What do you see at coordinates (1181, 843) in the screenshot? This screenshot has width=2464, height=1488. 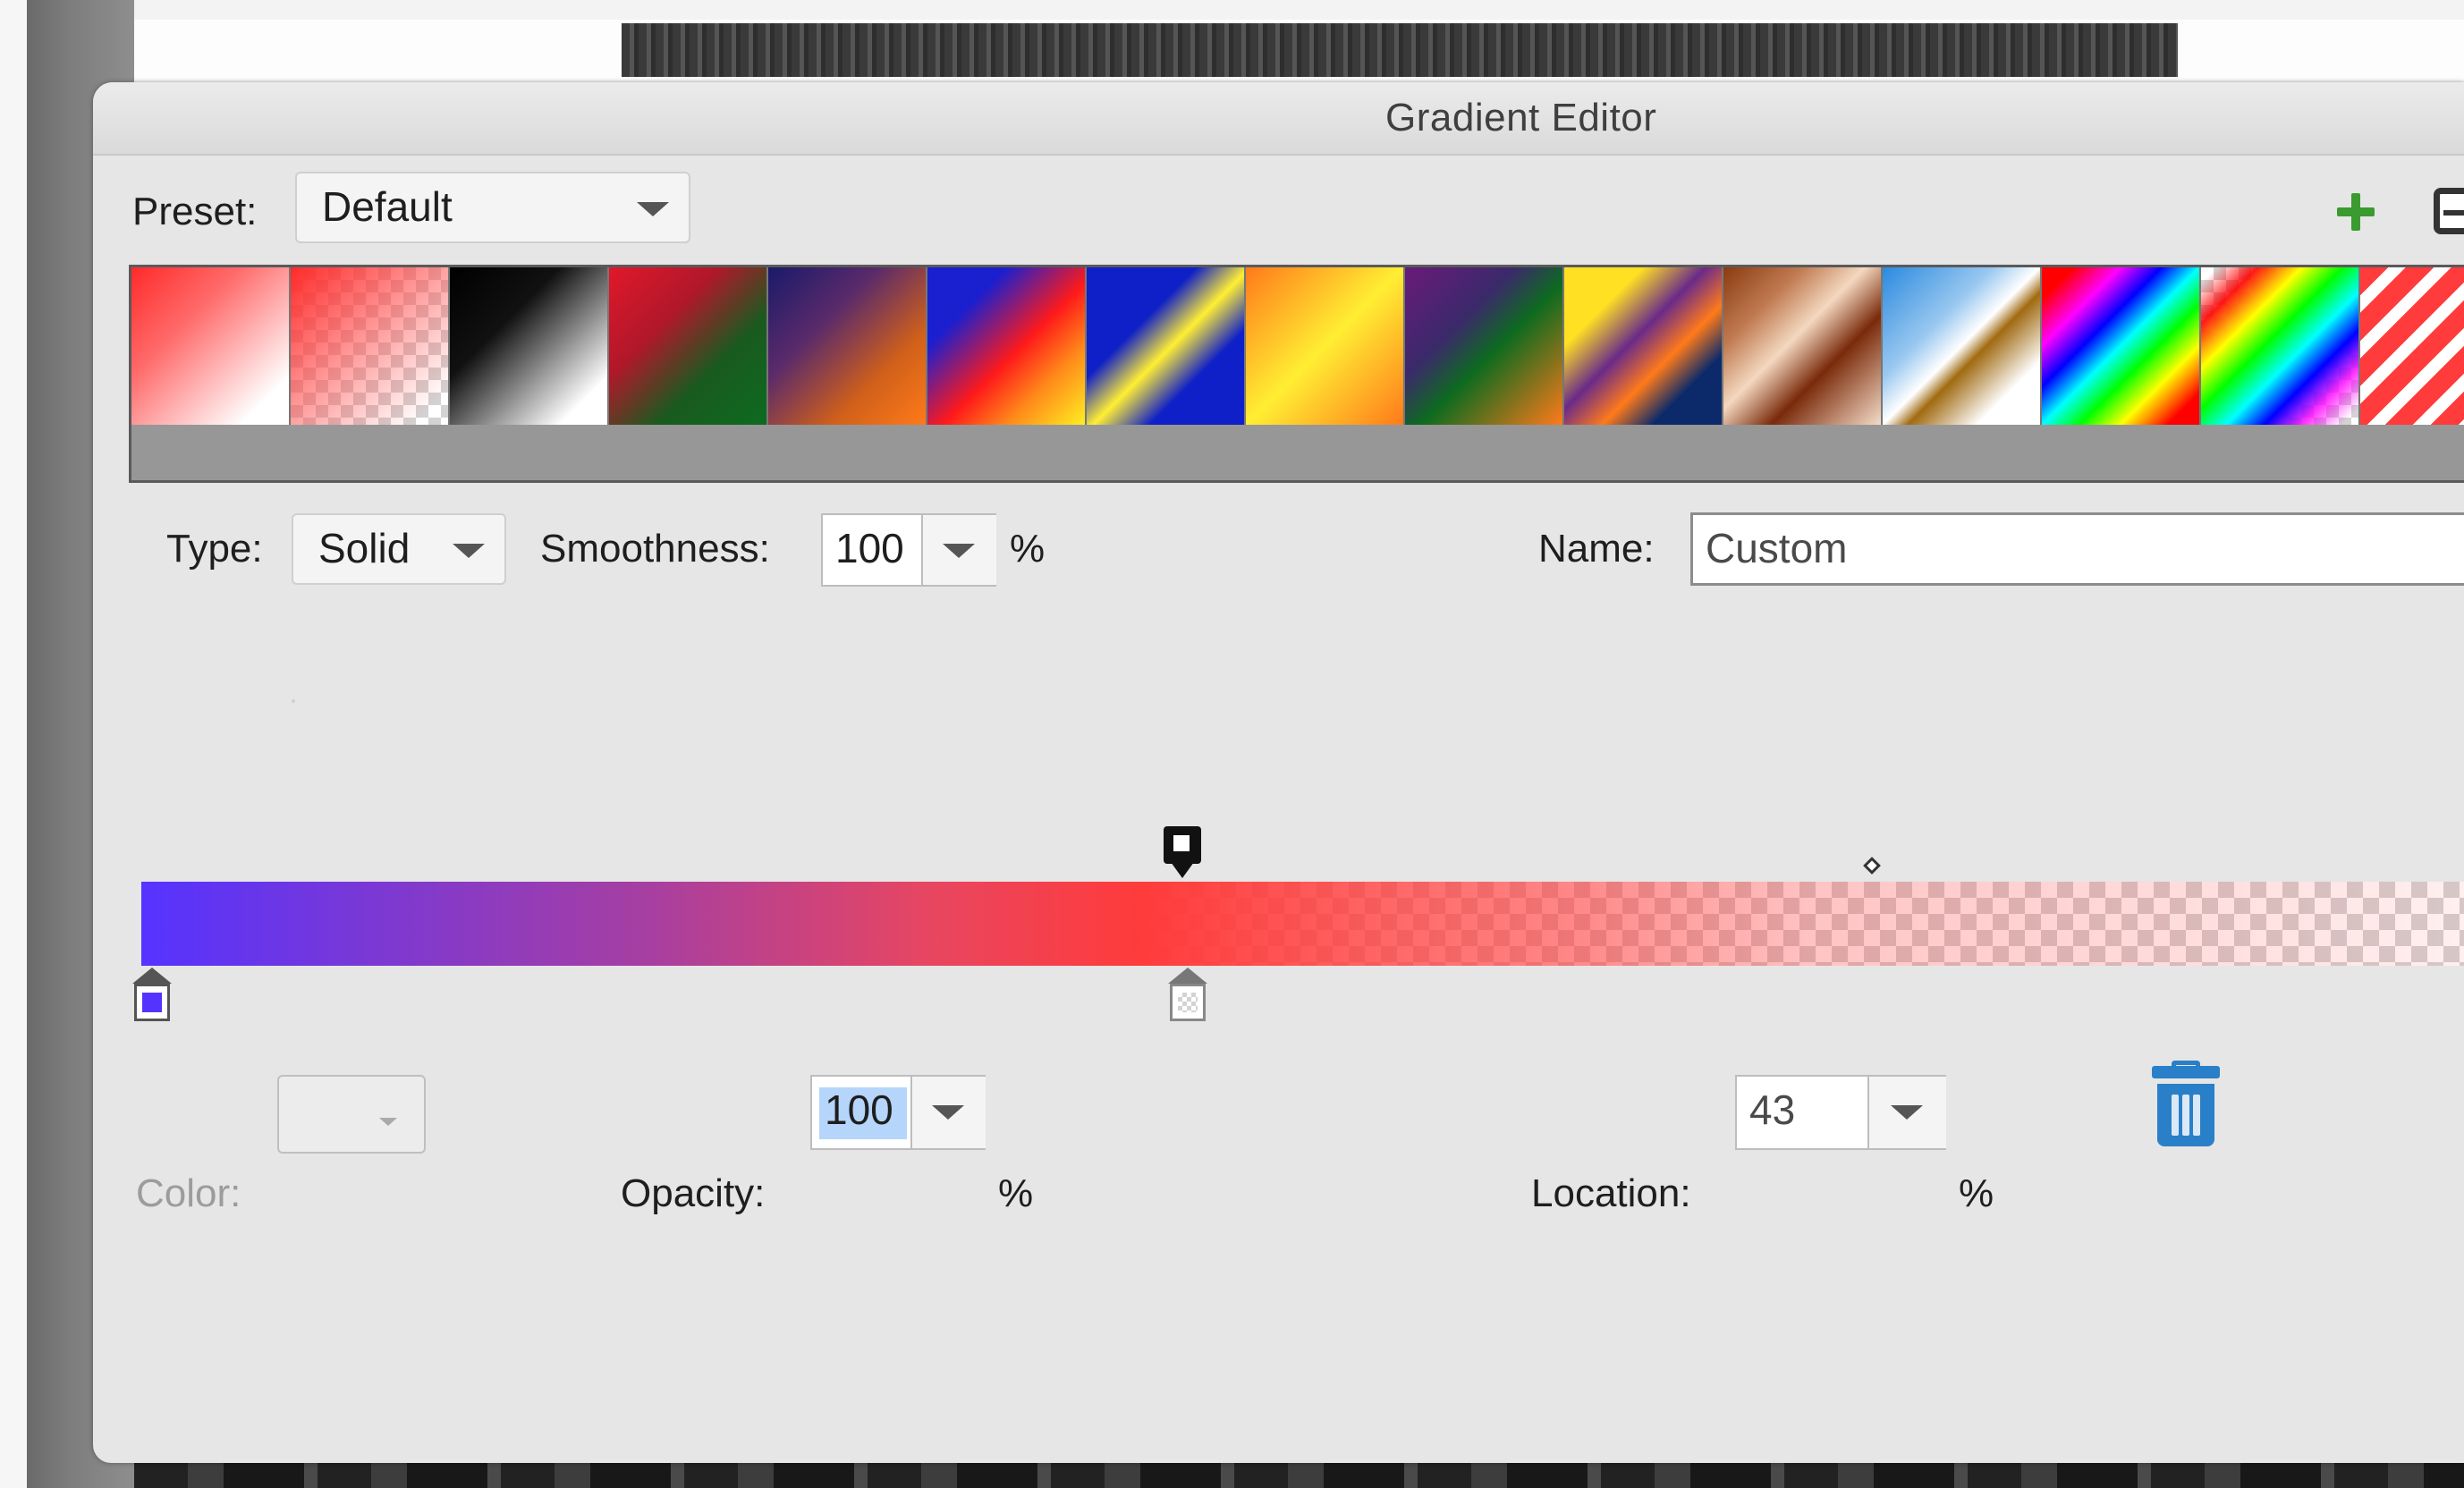 I see `opacity-stop-inner` at bounding box center [1181, 843].